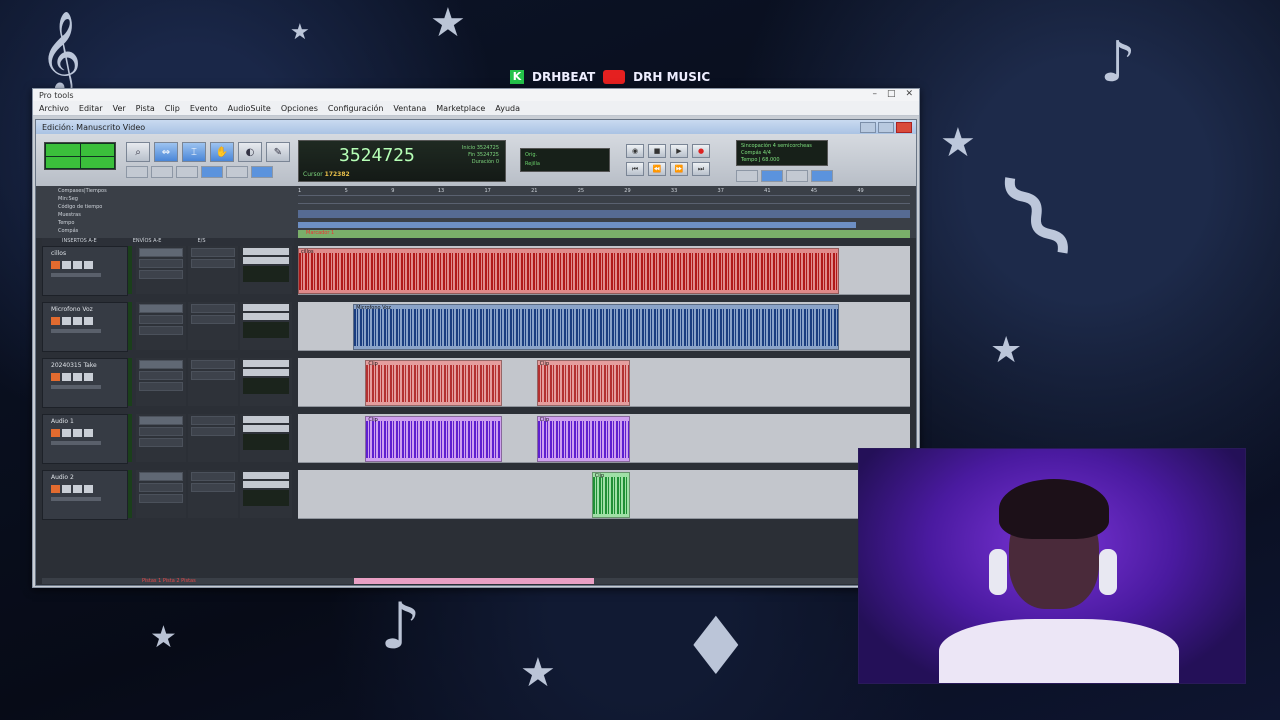 This screenshot has width=1280, height=720. I want to click on menu-configuracion: Configuración, so click(356, 108).